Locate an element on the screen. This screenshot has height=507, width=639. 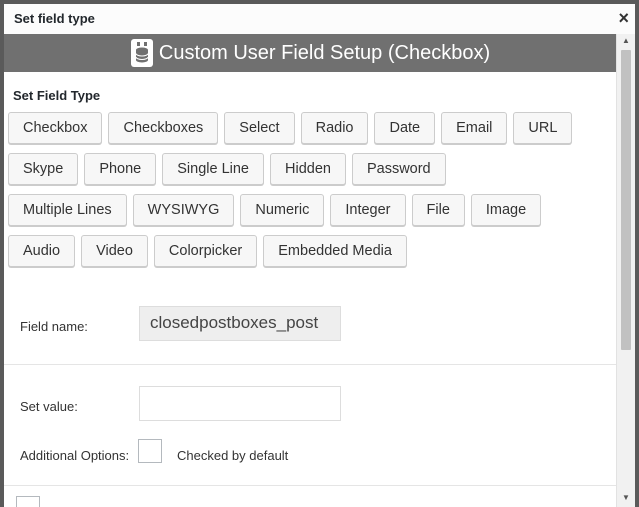
dialog-title: Set field type is located at coordinates (54, 18).